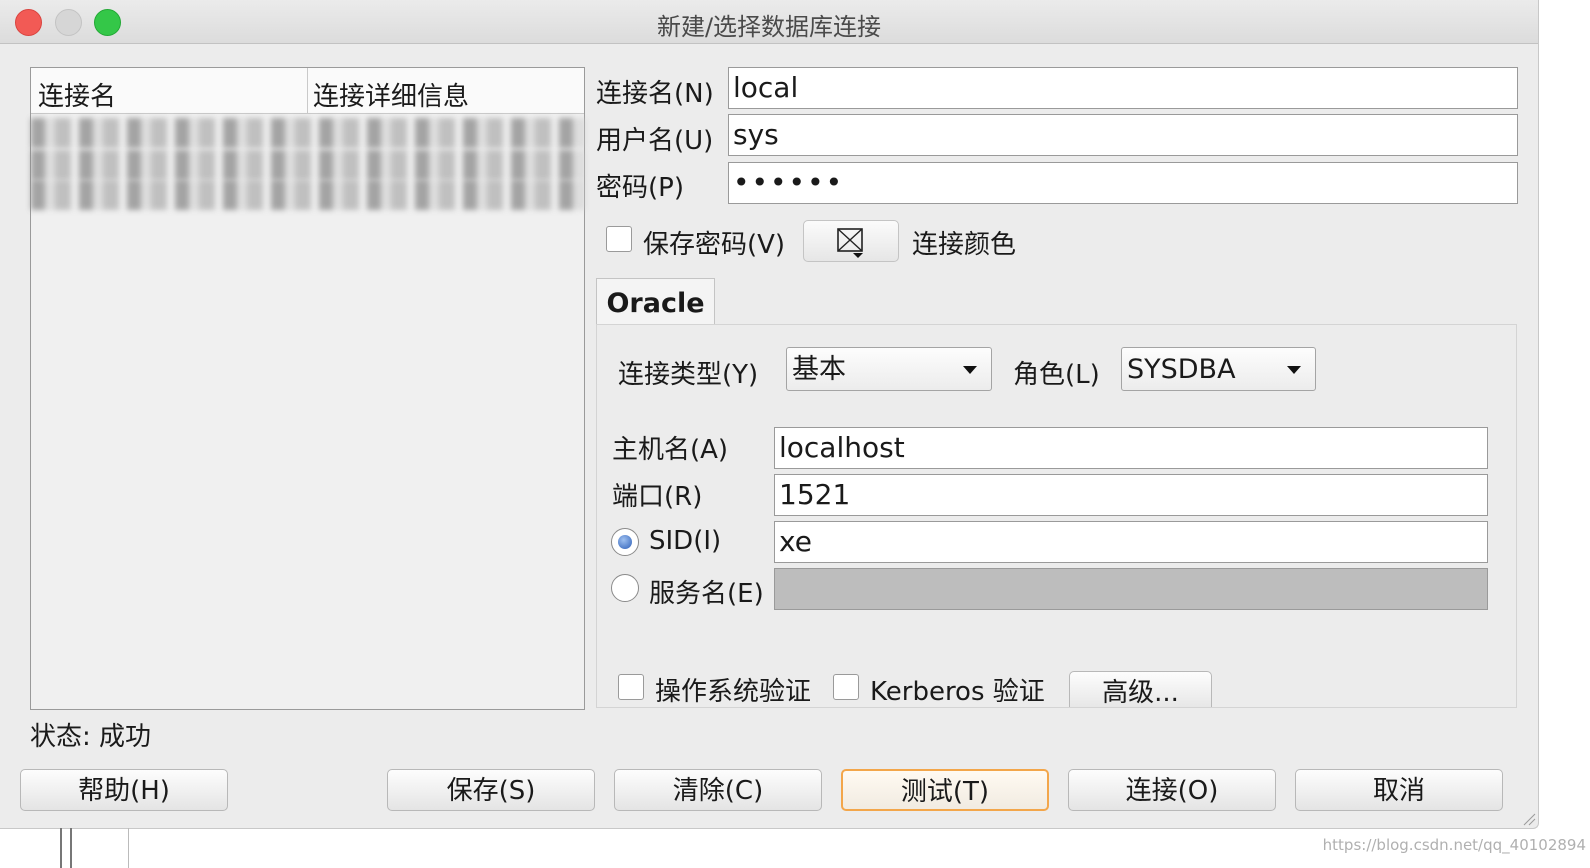 The width and height of the screenshot is (1590, 868). What do you see at coordinates (1131, 448) in the screenshot?
I see `hostname-input: localhost` at bounding box center [1131, 448].